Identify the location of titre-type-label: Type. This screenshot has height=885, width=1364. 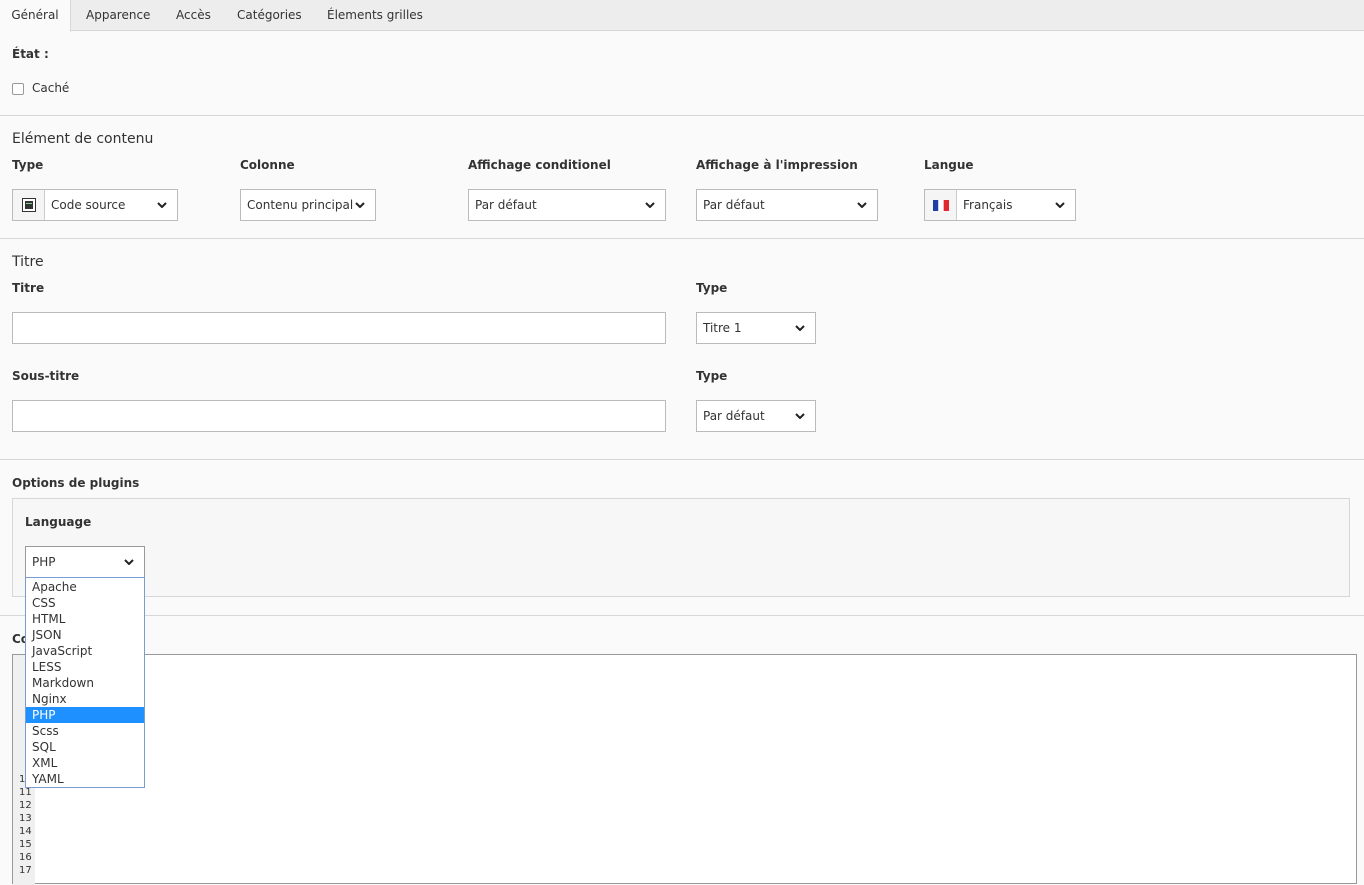
(712, 288).